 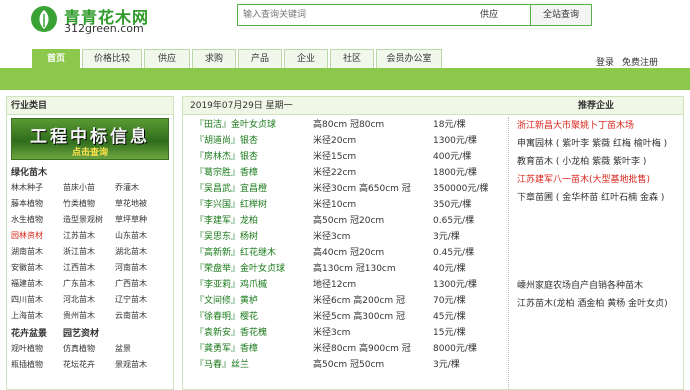 What do you see at coordinates (640, 61) in the screenshot?
I see `register-link: 免费注册` at bounding box center [640, 61].